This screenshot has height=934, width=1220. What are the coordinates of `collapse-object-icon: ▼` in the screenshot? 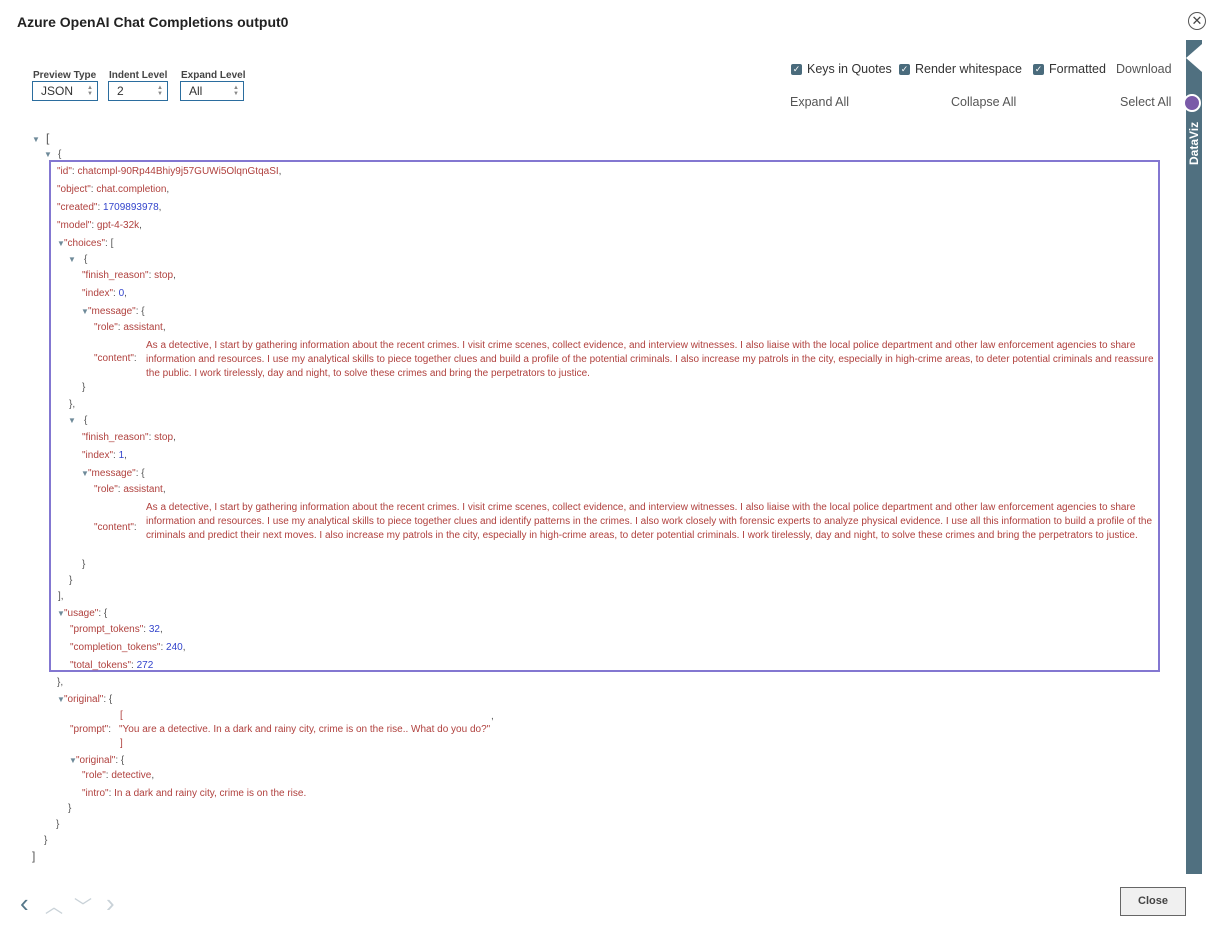 It's located at (48, 155).